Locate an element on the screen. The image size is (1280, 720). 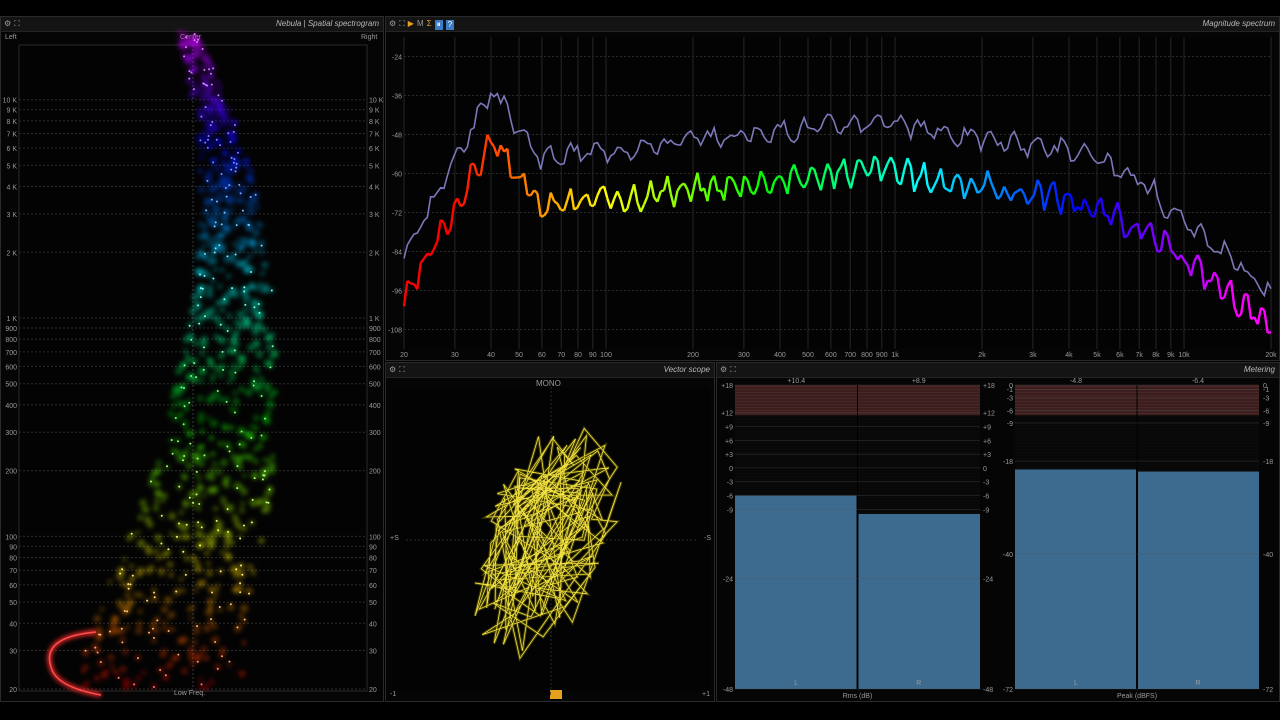
freq-label-right: 60 is located at coordinates (373, 586).